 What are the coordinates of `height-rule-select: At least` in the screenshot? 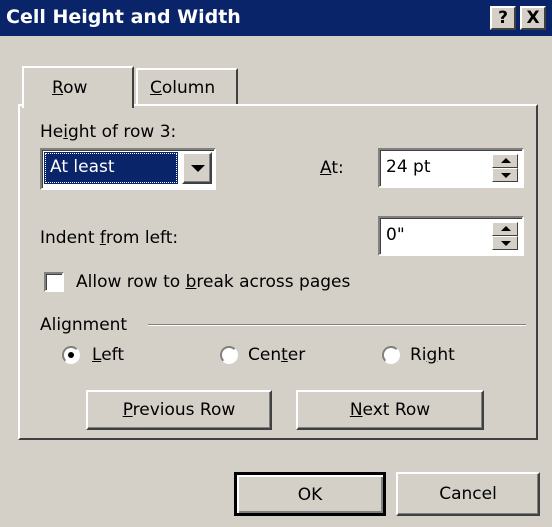 It's located at (128, 169).